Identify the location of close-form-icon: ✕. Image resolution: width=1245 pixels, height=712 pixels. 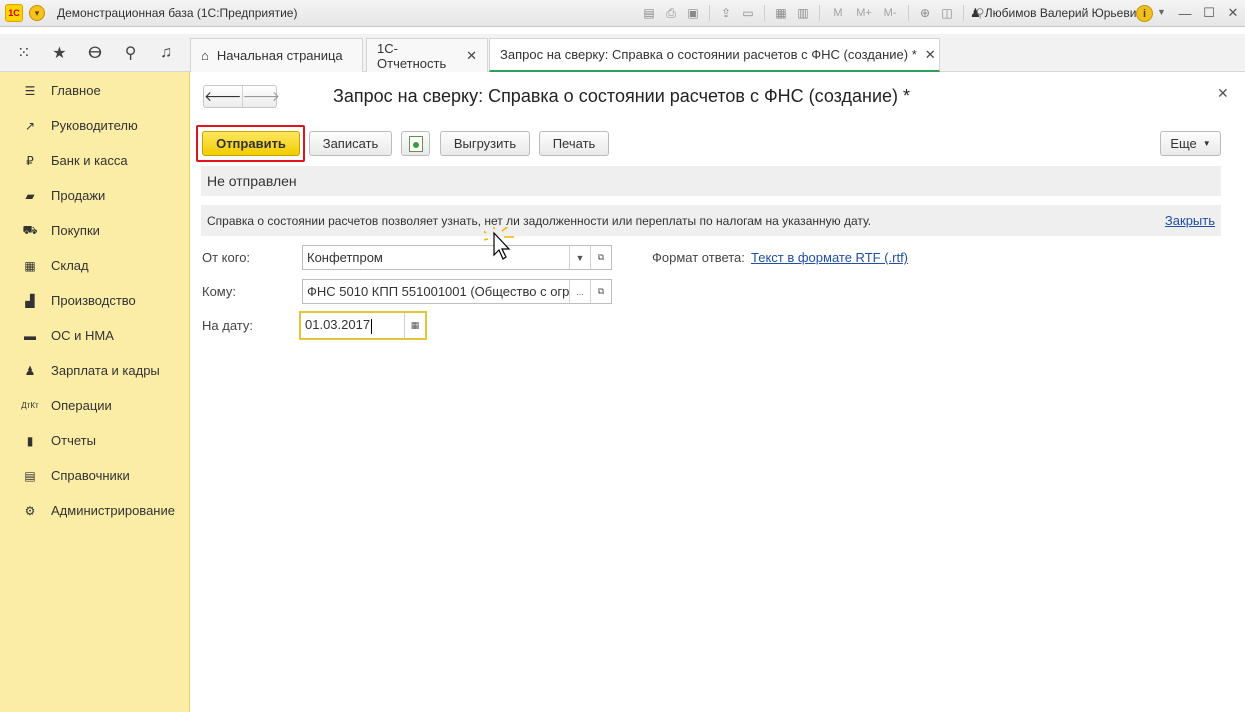
(1223, 93).